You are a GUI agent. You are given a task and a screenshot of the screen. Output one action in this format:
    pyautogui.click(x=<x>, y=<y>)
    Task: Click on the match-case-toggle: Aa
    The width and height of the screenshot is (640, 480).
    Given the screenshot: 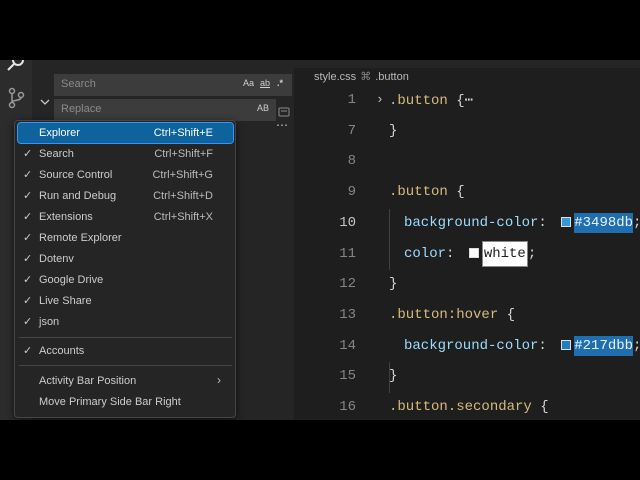 What is the action you would take?
    pyautogui.click(x=248, y=83)
    